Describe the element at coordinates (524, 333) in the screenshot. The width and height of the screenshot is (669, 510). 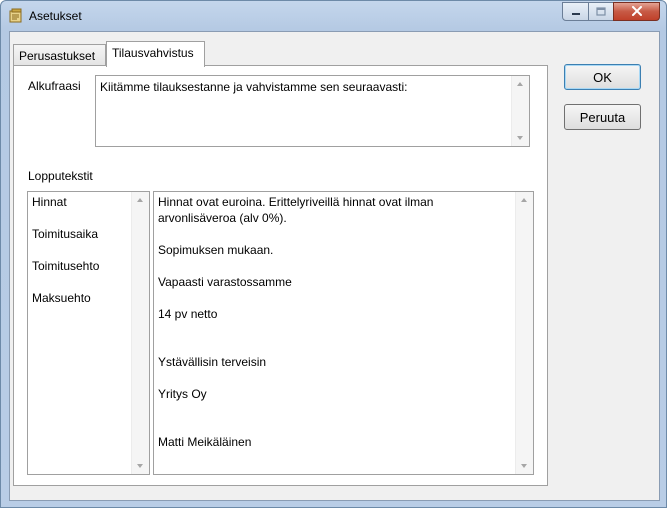
I see `textarea-scrollbar` at that location.